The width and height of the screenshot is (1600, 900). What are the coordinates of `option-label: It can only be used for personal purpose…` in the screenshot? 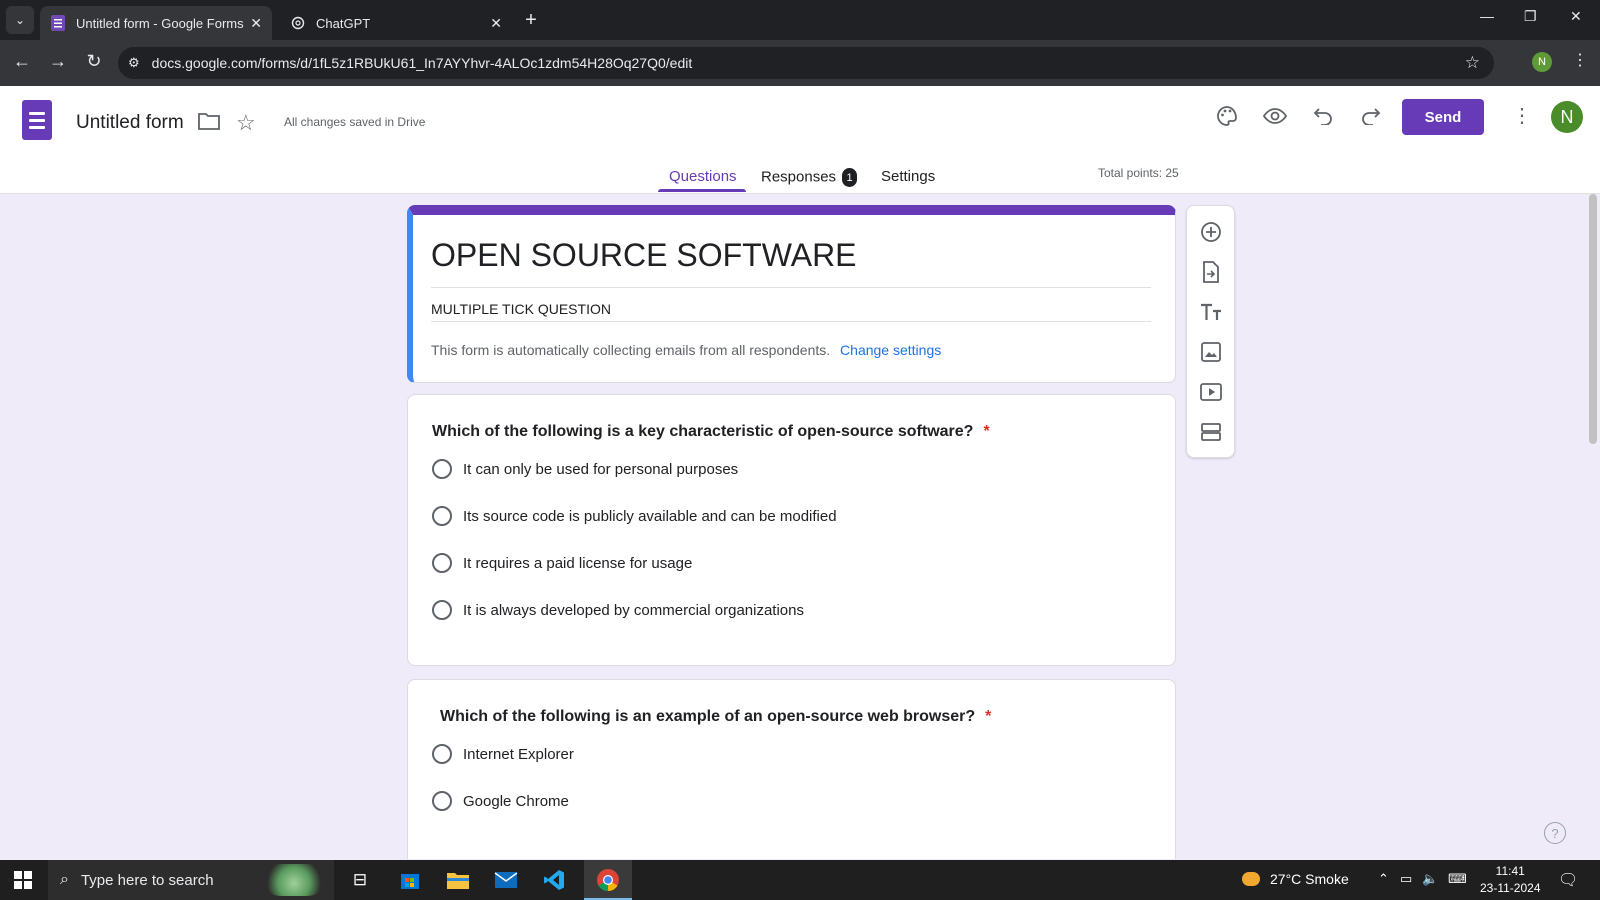 It's located at (601, 469).